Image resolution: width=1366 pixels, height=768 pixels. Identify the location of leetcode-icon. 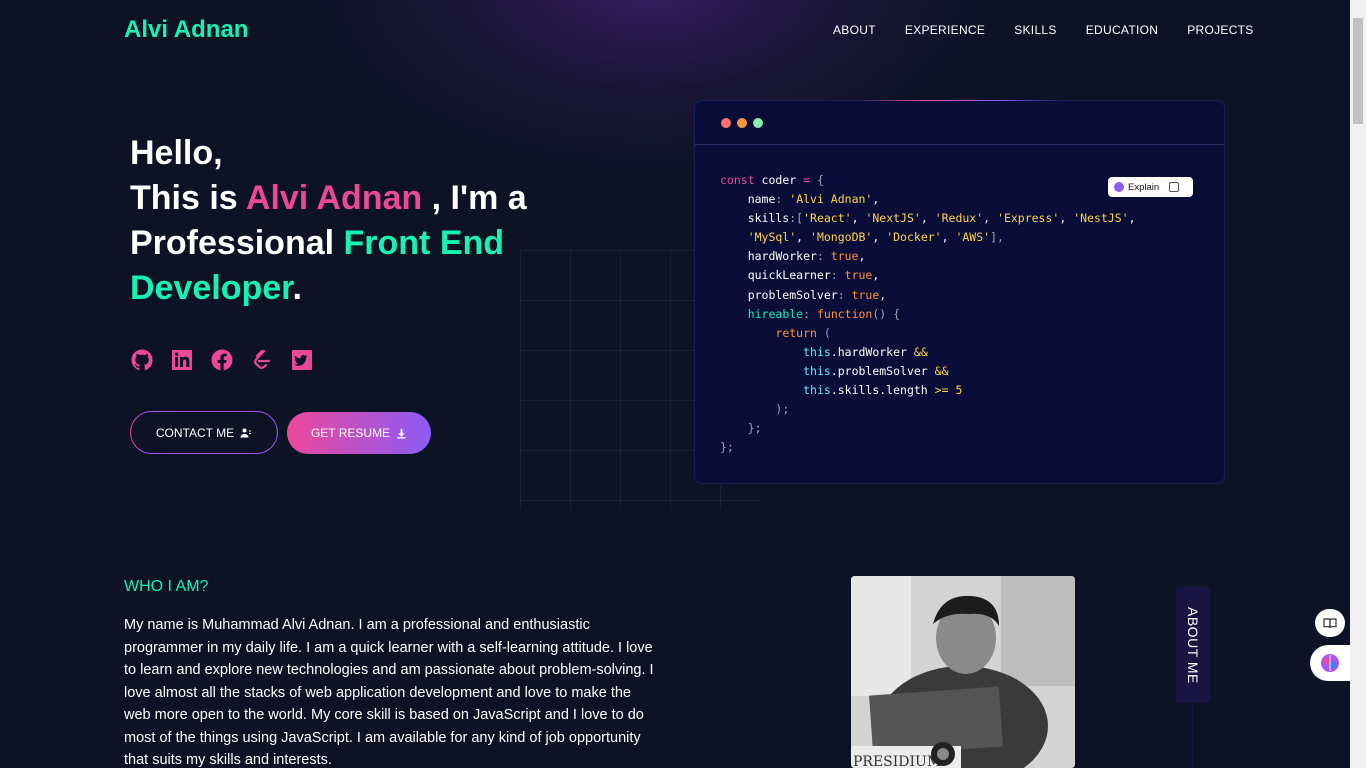
(262, 360).